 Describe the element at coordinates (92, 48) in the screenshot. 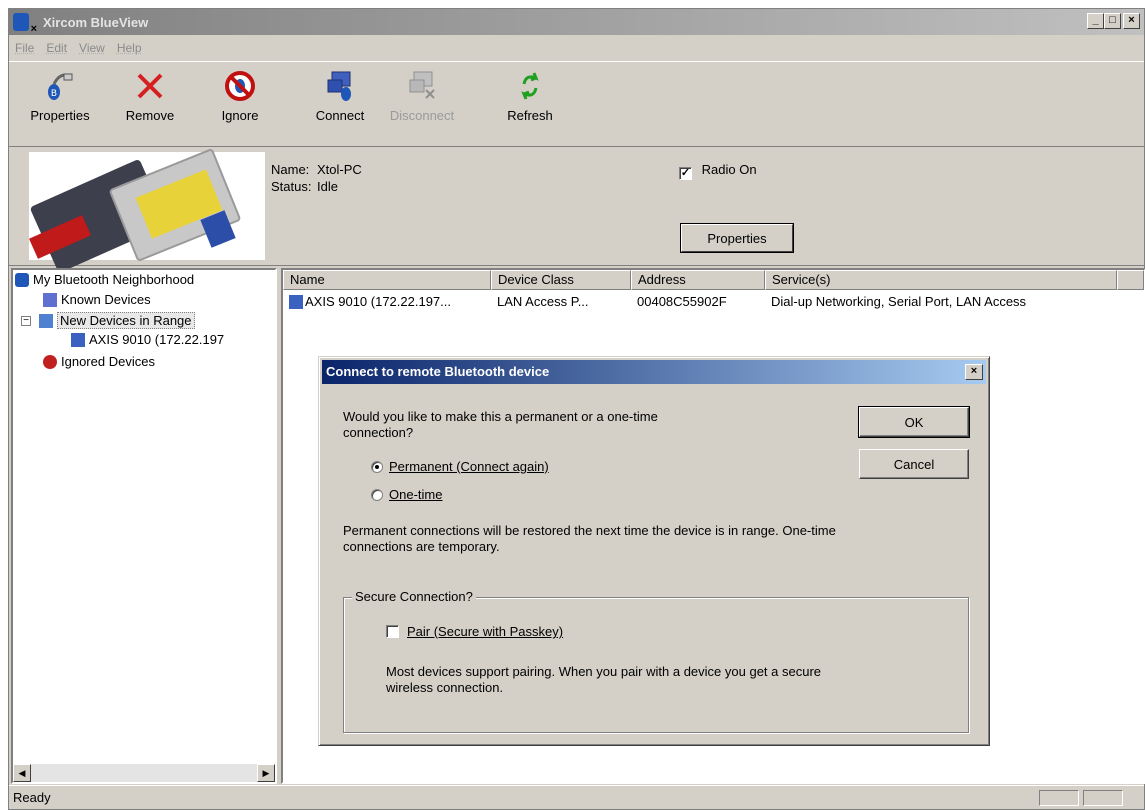

I see `menu-view: View` at that location.